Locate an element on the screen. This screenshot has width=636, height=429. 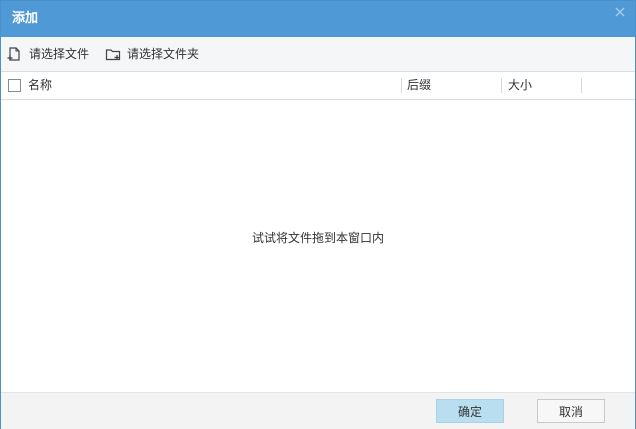
select-folder-label: 请选择文件夹 is located at coordinates (163, 54).